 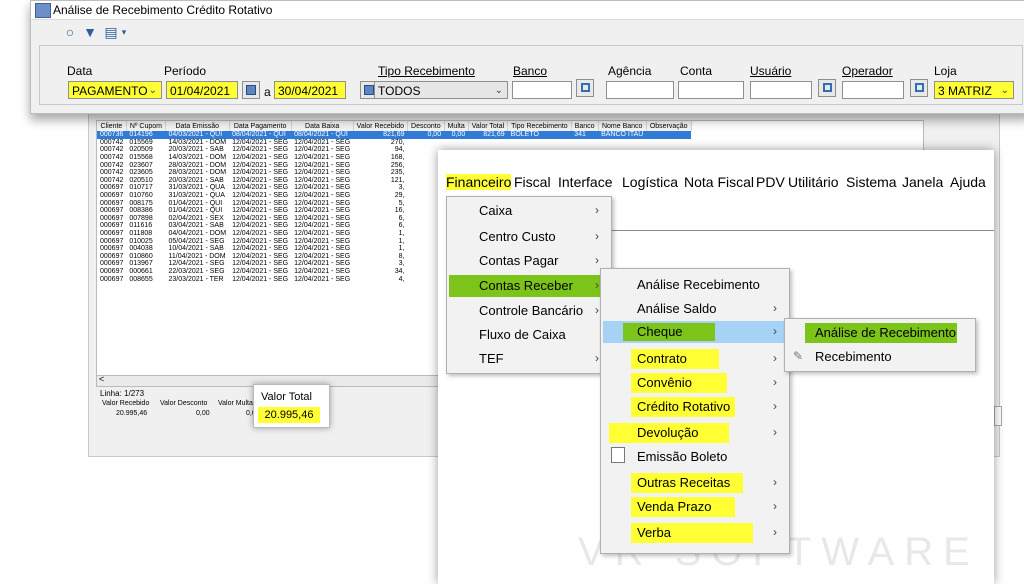 I want to click on menu-financeiro: Financeiro, so click(x=479, y=182).